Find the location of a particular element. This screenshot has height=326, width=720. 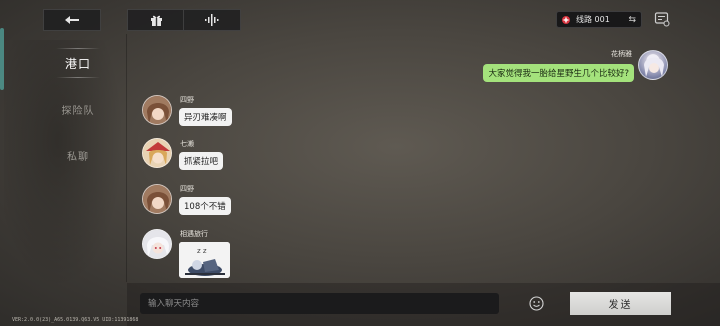

sleeping-character-sticker: z z is located at coordinates (204, 260).